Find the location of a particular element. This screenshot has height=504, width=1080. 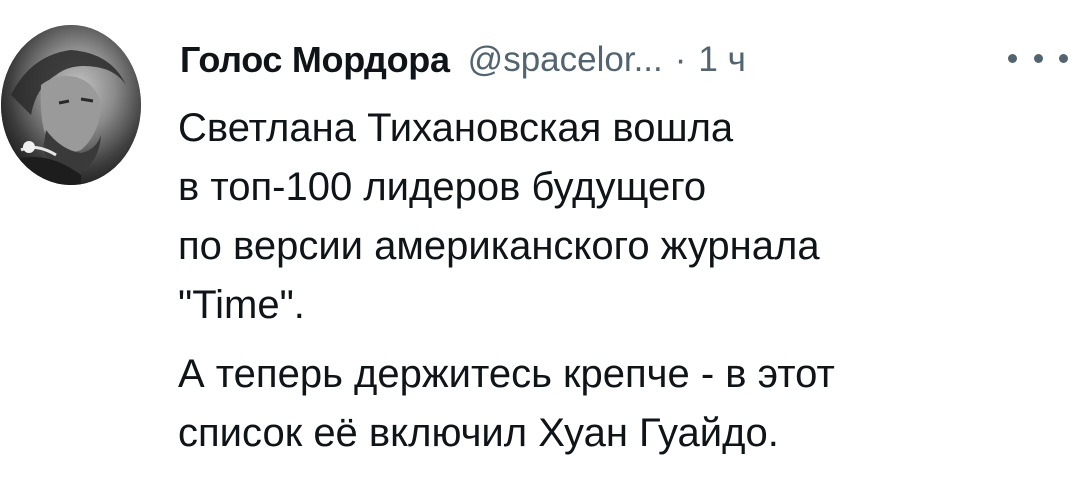

tweet-line: А теперь держитесь крепче - в этот is located at coordinates (506, 374).